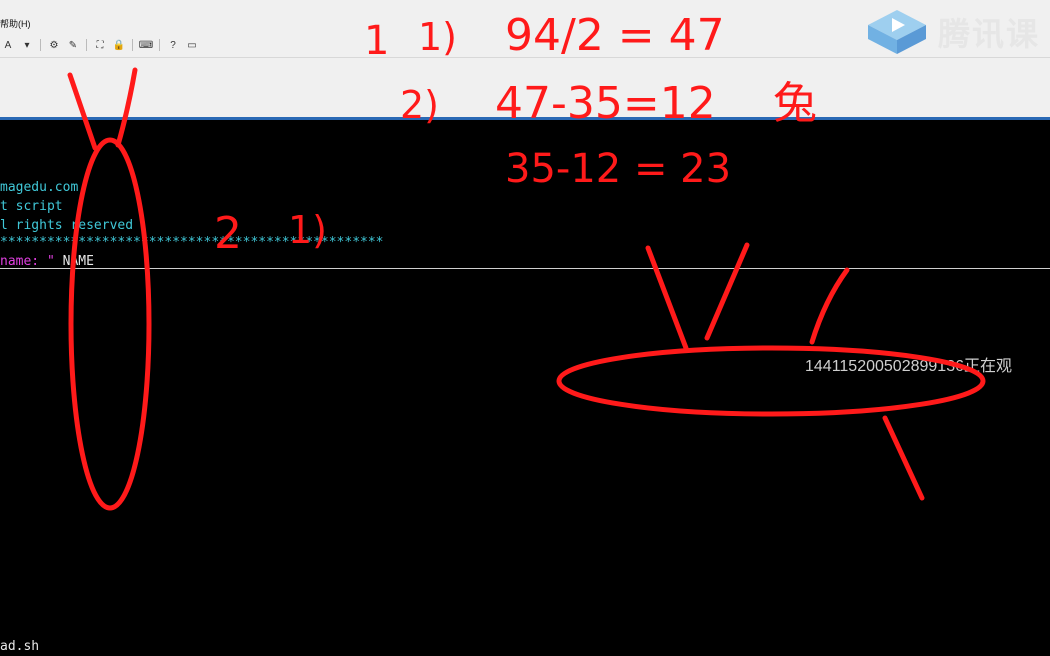 The height and width of the screenshot is (656, 1050). Describe the element at coordinates (908, 366) in the screenshot. I see `viewer-notice: 144115200502899136正在观` at that location.